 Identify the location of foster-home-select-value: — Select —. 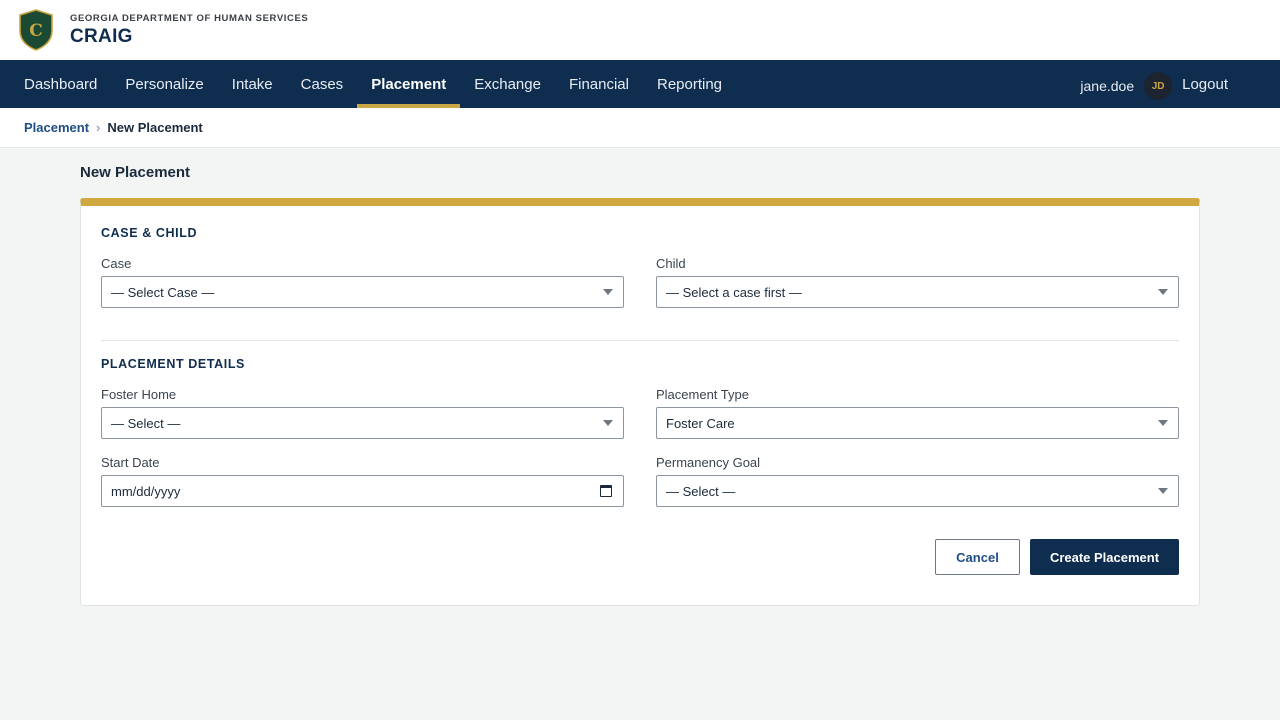
(146, 423).